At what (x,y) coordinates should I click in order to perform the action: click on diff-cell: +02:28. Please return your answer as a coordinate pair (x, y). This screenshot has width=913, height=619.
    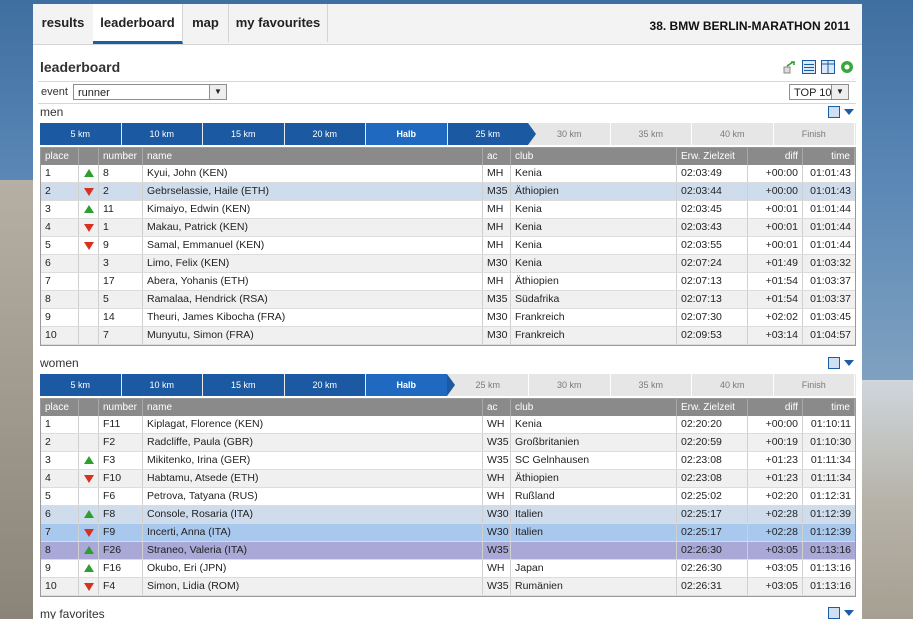
    Looking at the image, I should click on (775, 514).